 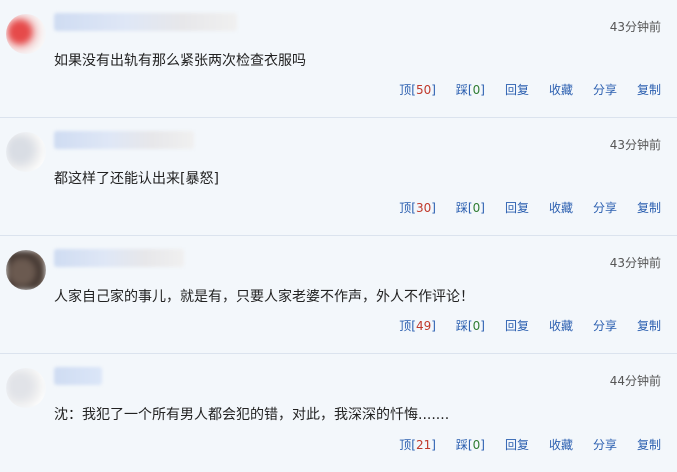 I want to click on comment-actions: 顶[21] 踩[0] 回复 收藏 分享 复制, so click(x=520, y=444).